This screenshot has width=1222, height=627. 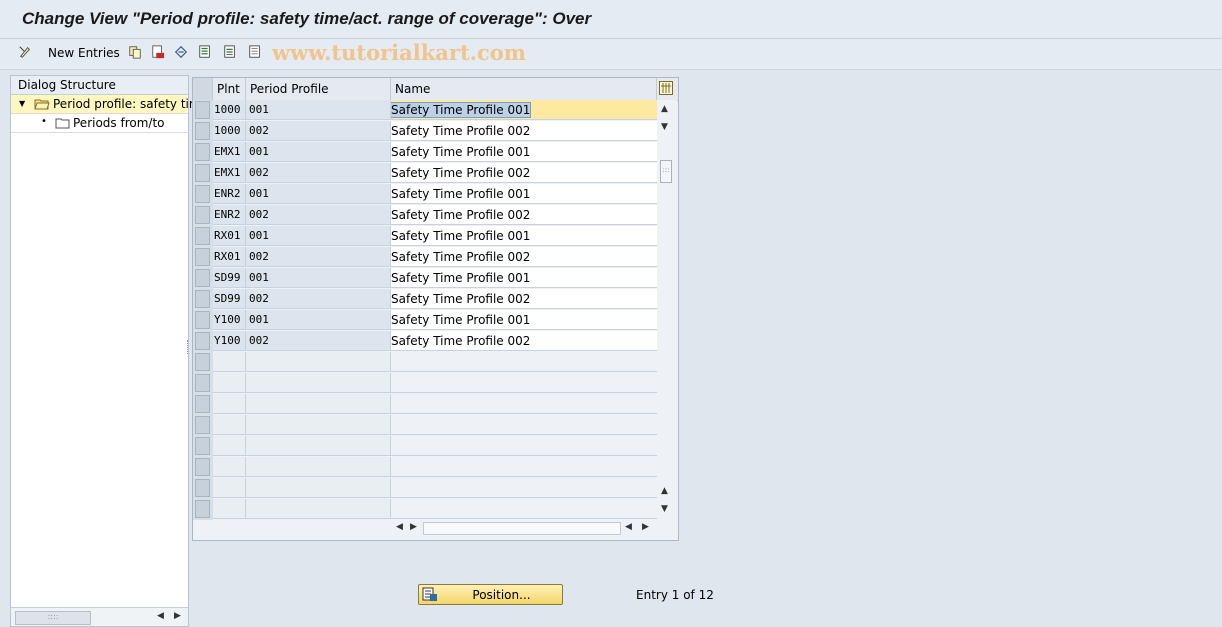 I want to click on tree-node-label: Period profile: safety tim, so click(x=127, y=104).